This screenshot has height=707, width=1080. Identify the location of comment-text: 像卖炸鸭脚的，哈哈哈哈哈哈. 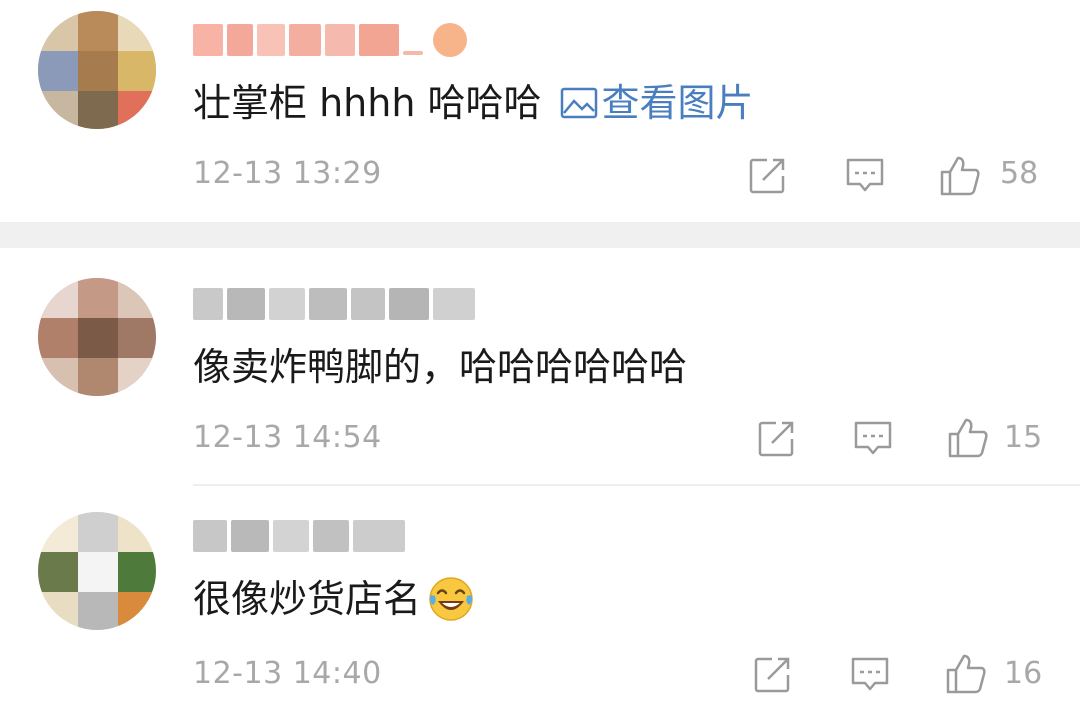
(440, 367).